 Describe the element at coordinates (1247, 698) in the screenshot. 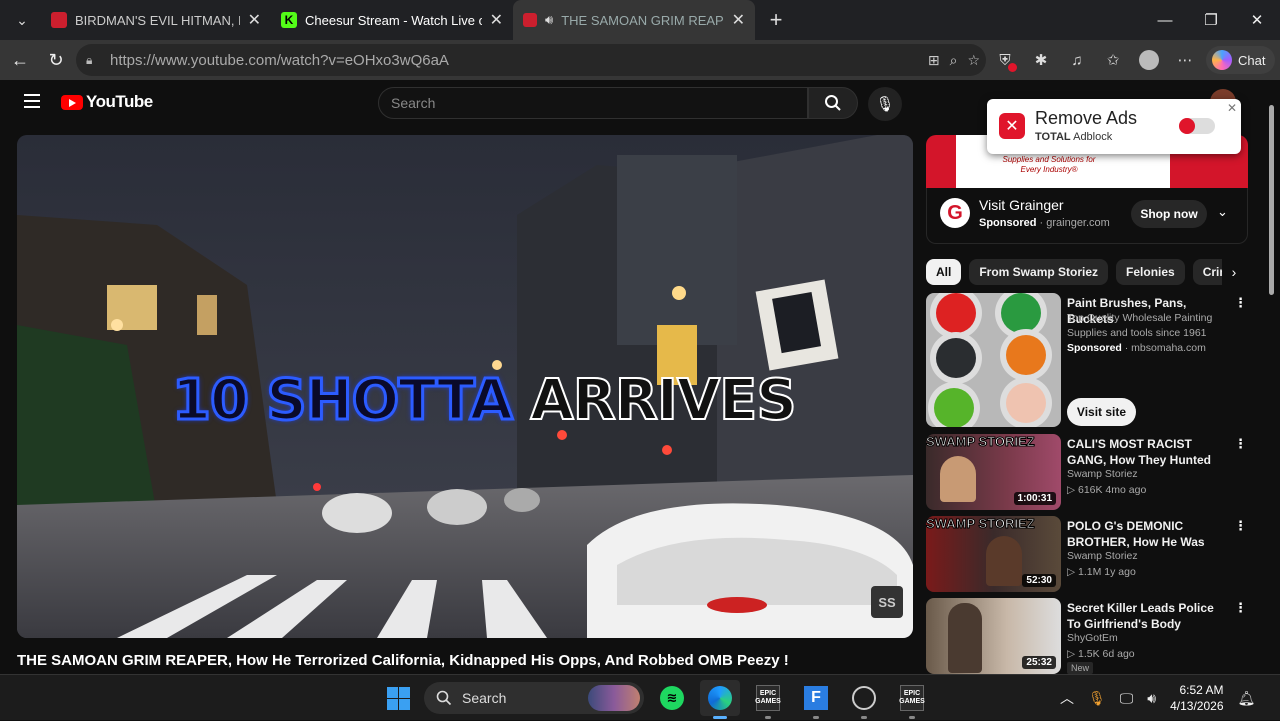

I see `notifications-icon: 🔔︎` at that location.